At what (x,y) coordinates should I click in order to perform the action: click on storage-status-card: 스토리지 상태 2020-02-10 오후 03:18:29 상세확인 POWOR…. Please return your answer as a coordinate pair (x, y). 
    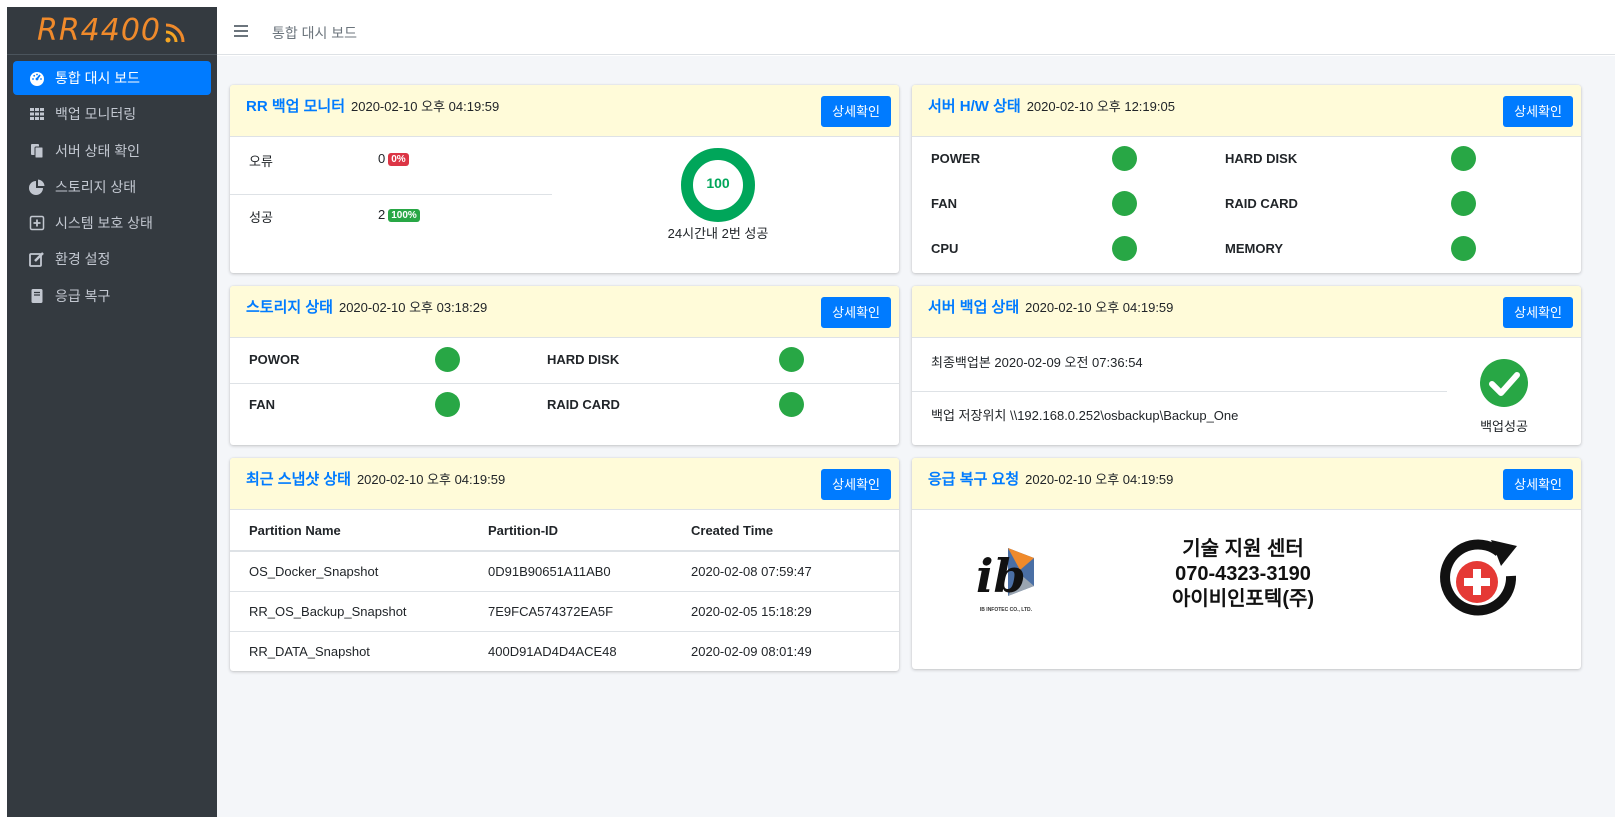
    Looking at the image, I should click on (564, 365).